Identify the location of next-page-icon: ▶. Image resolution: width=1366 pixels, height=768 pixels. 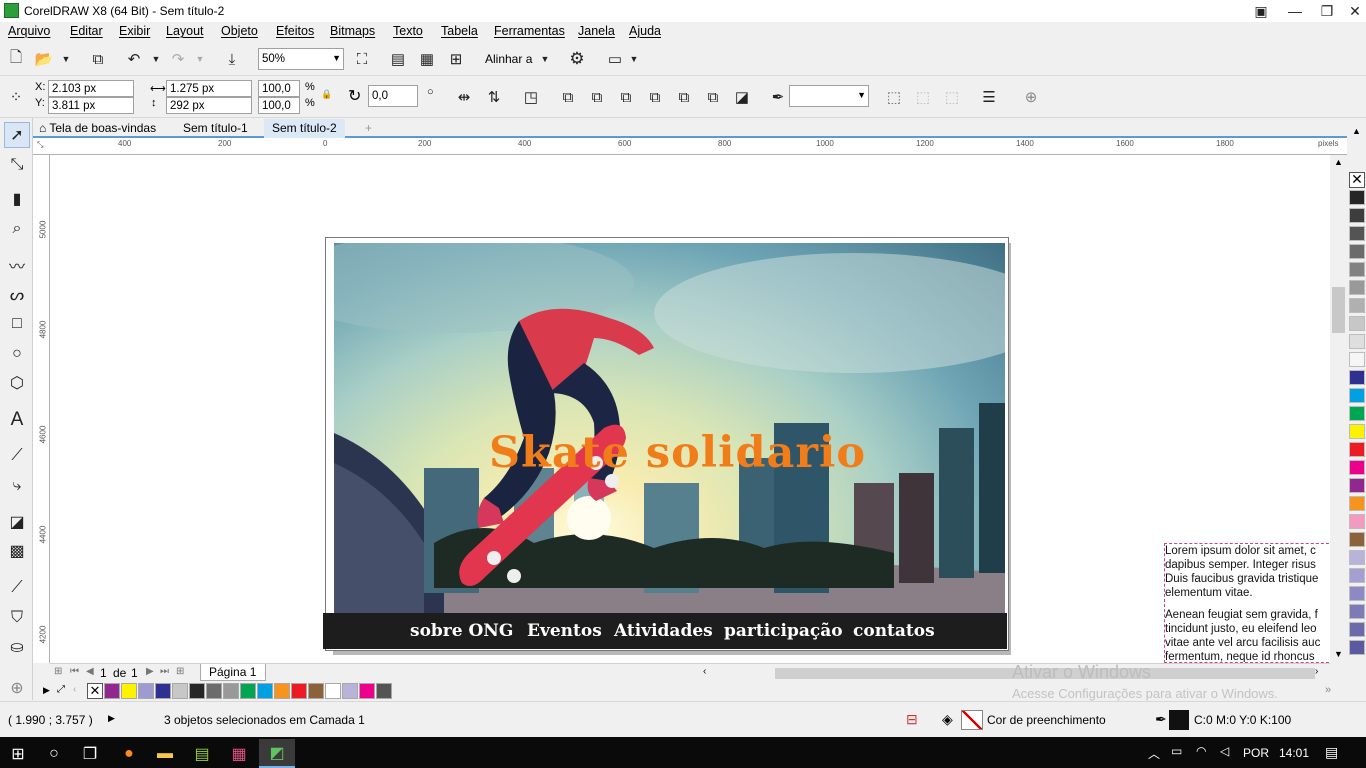
(150, 671).